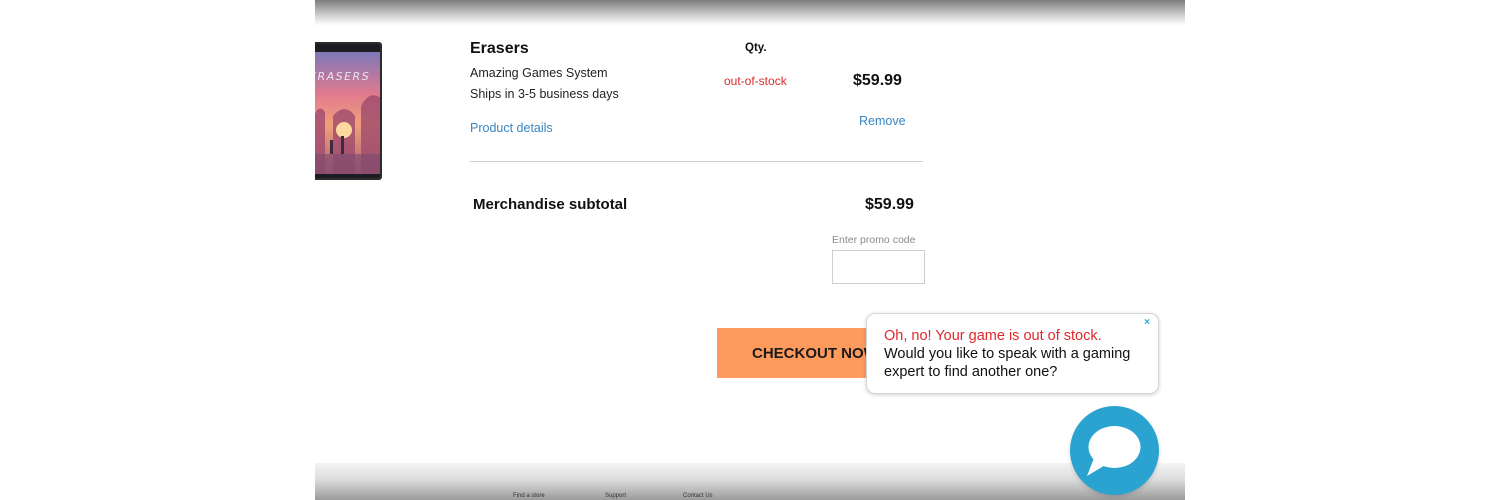  Describe the element at coordinates (755, 81) in the screenshot. I see `stock-status: out-of-stock` at that location.